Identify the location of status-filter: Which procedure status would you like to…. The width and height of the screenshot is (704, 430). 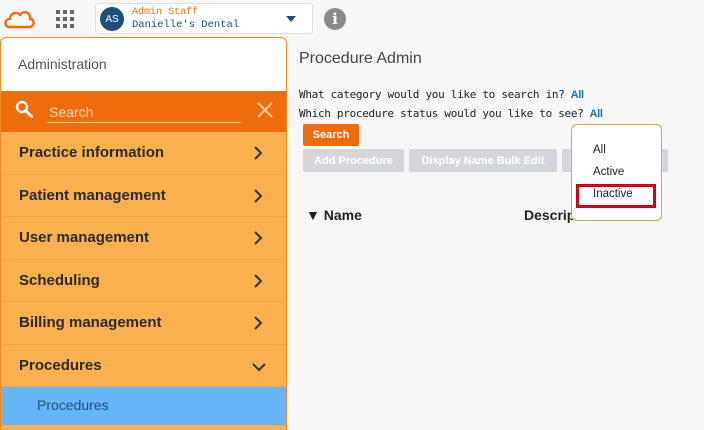
(451, 113).